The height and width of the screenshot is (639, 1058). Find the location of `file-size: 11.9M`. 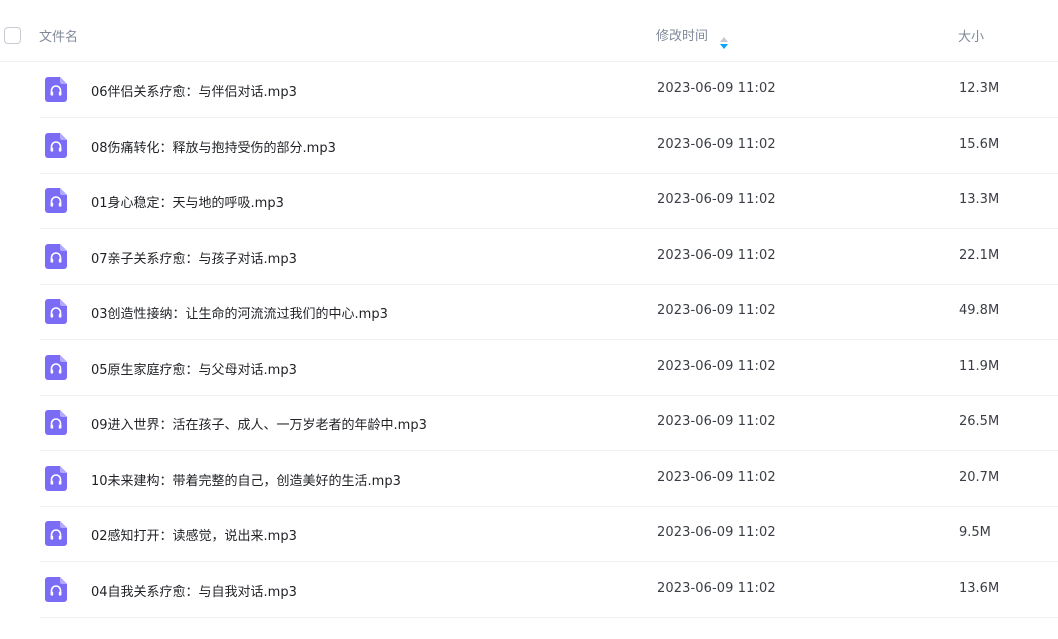

file-size: 11.9M is located at coordinates (979, 366).